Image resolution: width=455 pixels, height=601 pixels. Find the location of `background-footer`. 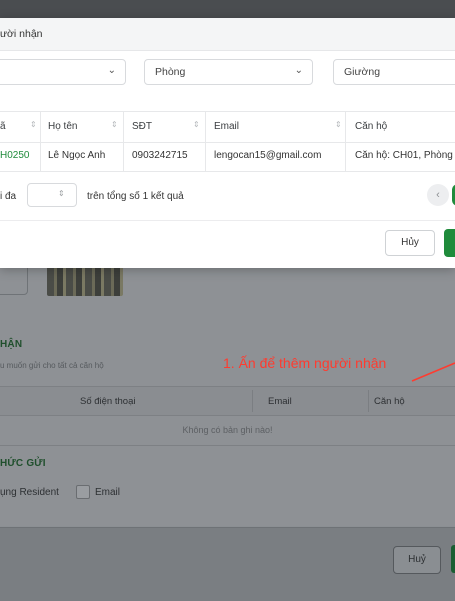

background-footer is located at coordinates (227, 564).